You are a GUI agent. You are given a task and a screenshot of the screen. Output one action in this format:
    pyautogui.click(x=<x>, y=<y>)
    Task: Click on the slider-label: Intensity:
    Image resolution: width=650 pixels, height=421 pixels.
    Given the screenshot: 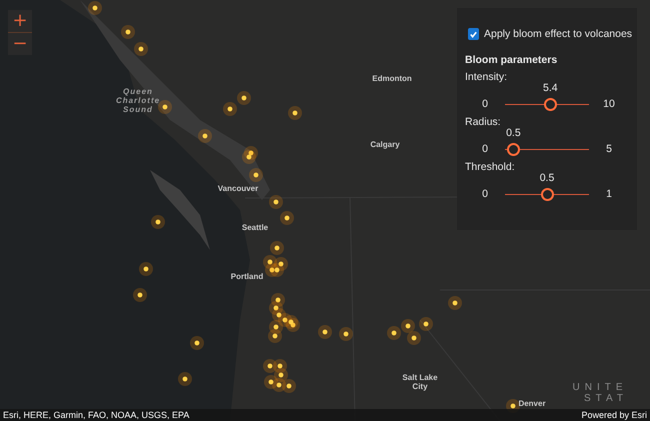 What is the action you would take?
    pyautogui.click(x=486, y=77)
    